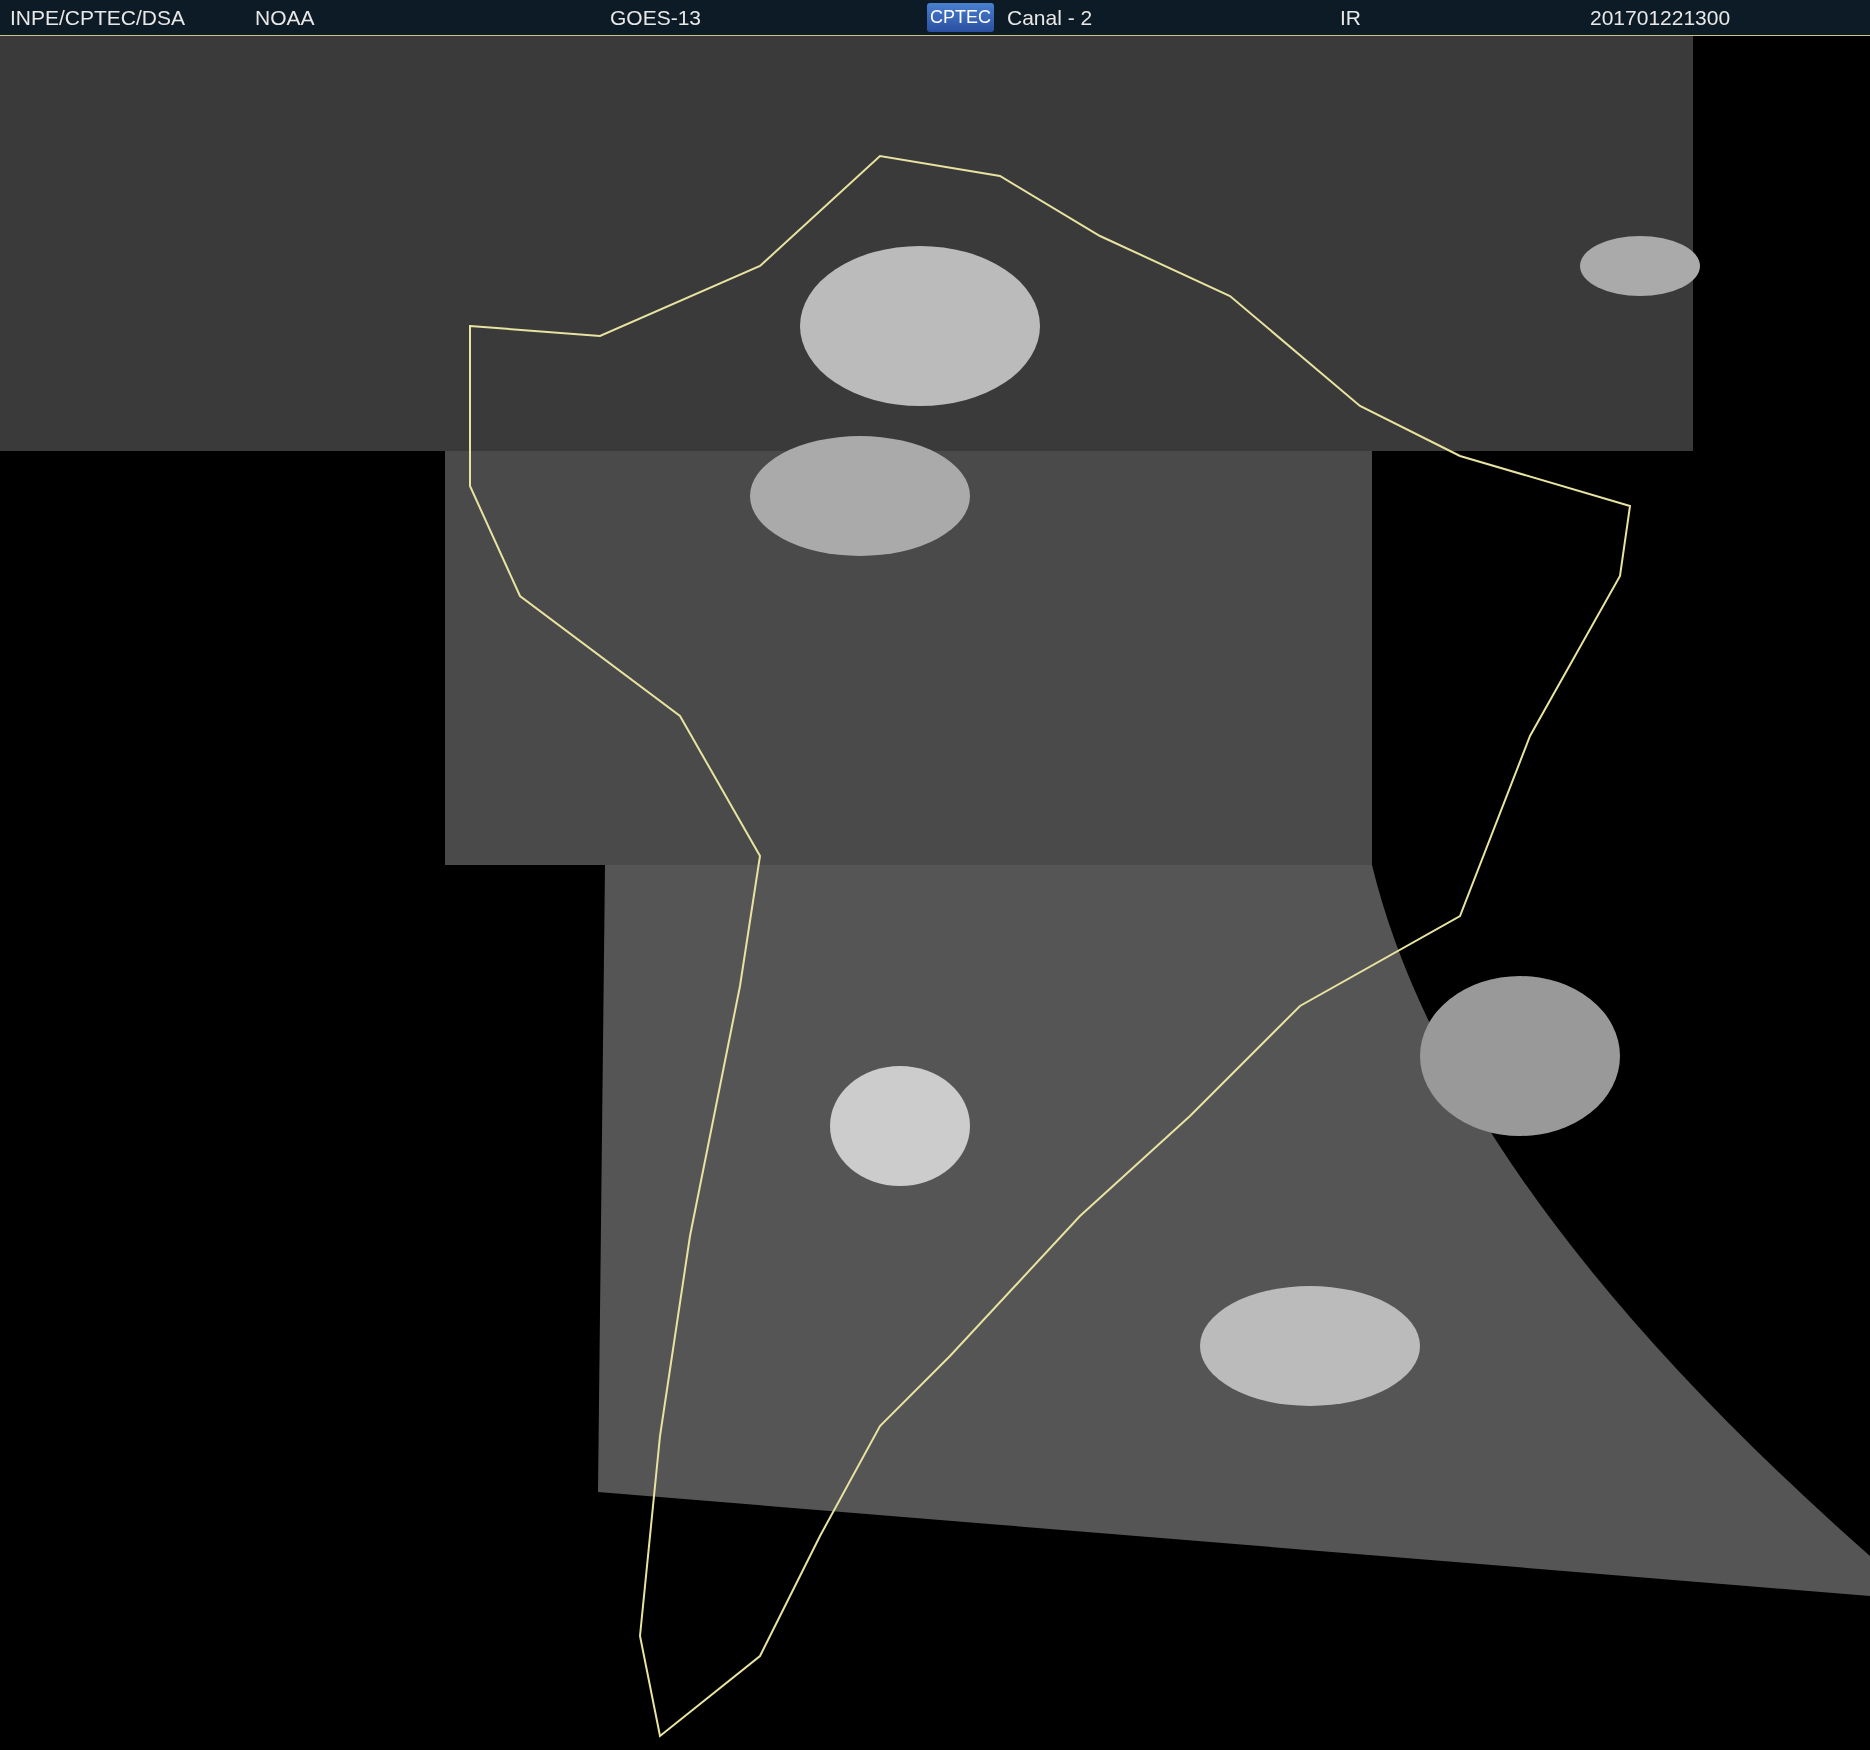 This screenshot has width=1870, height=1750. Describe the element at coordinates (656, 17) in the screenshot. I see `satellite-label: GOES-13` at that location.